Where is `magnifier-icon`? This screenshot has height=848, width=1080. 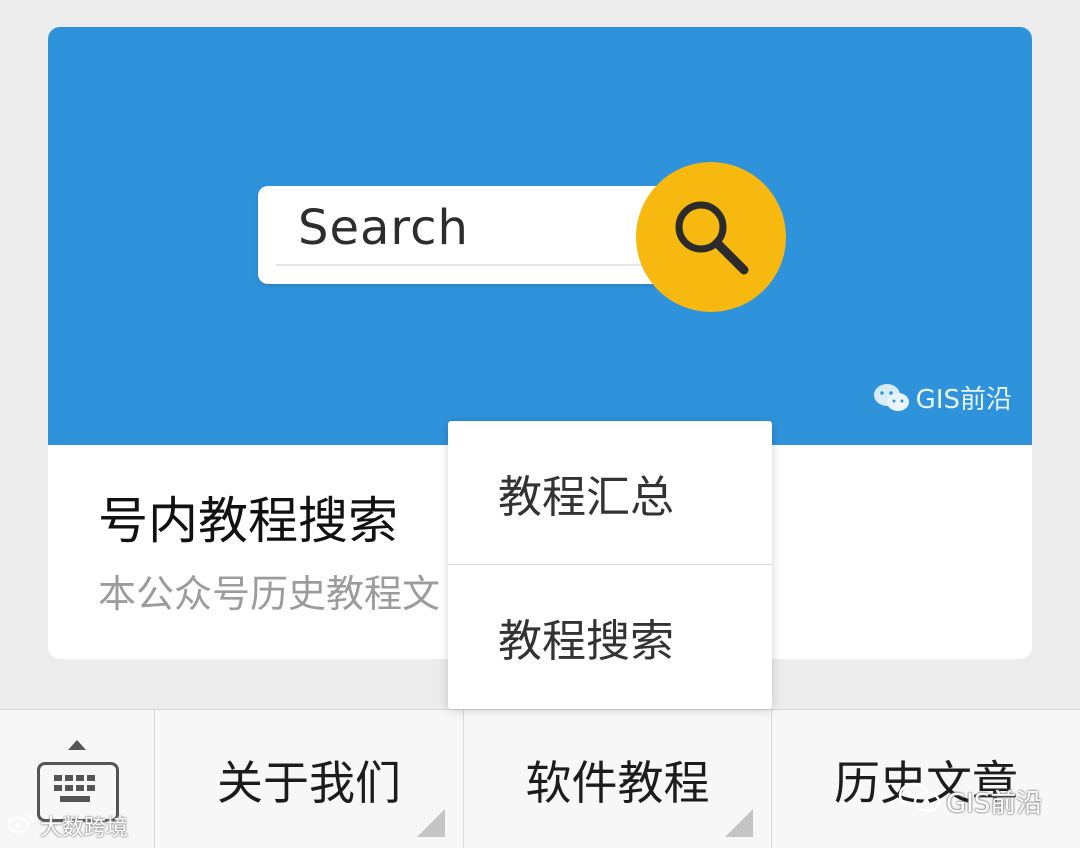
magnifier-icon is located at coordinates (712, 238).